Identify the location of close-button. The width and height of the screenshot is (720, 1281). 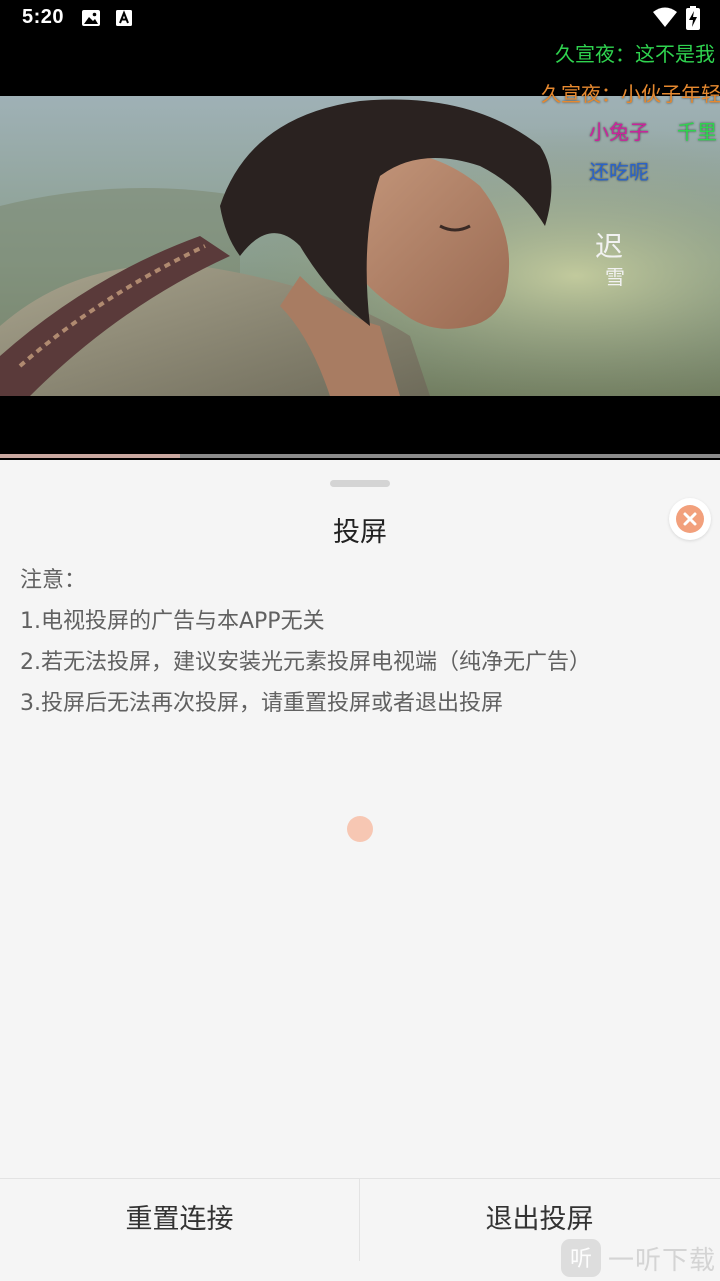
(690, 519).